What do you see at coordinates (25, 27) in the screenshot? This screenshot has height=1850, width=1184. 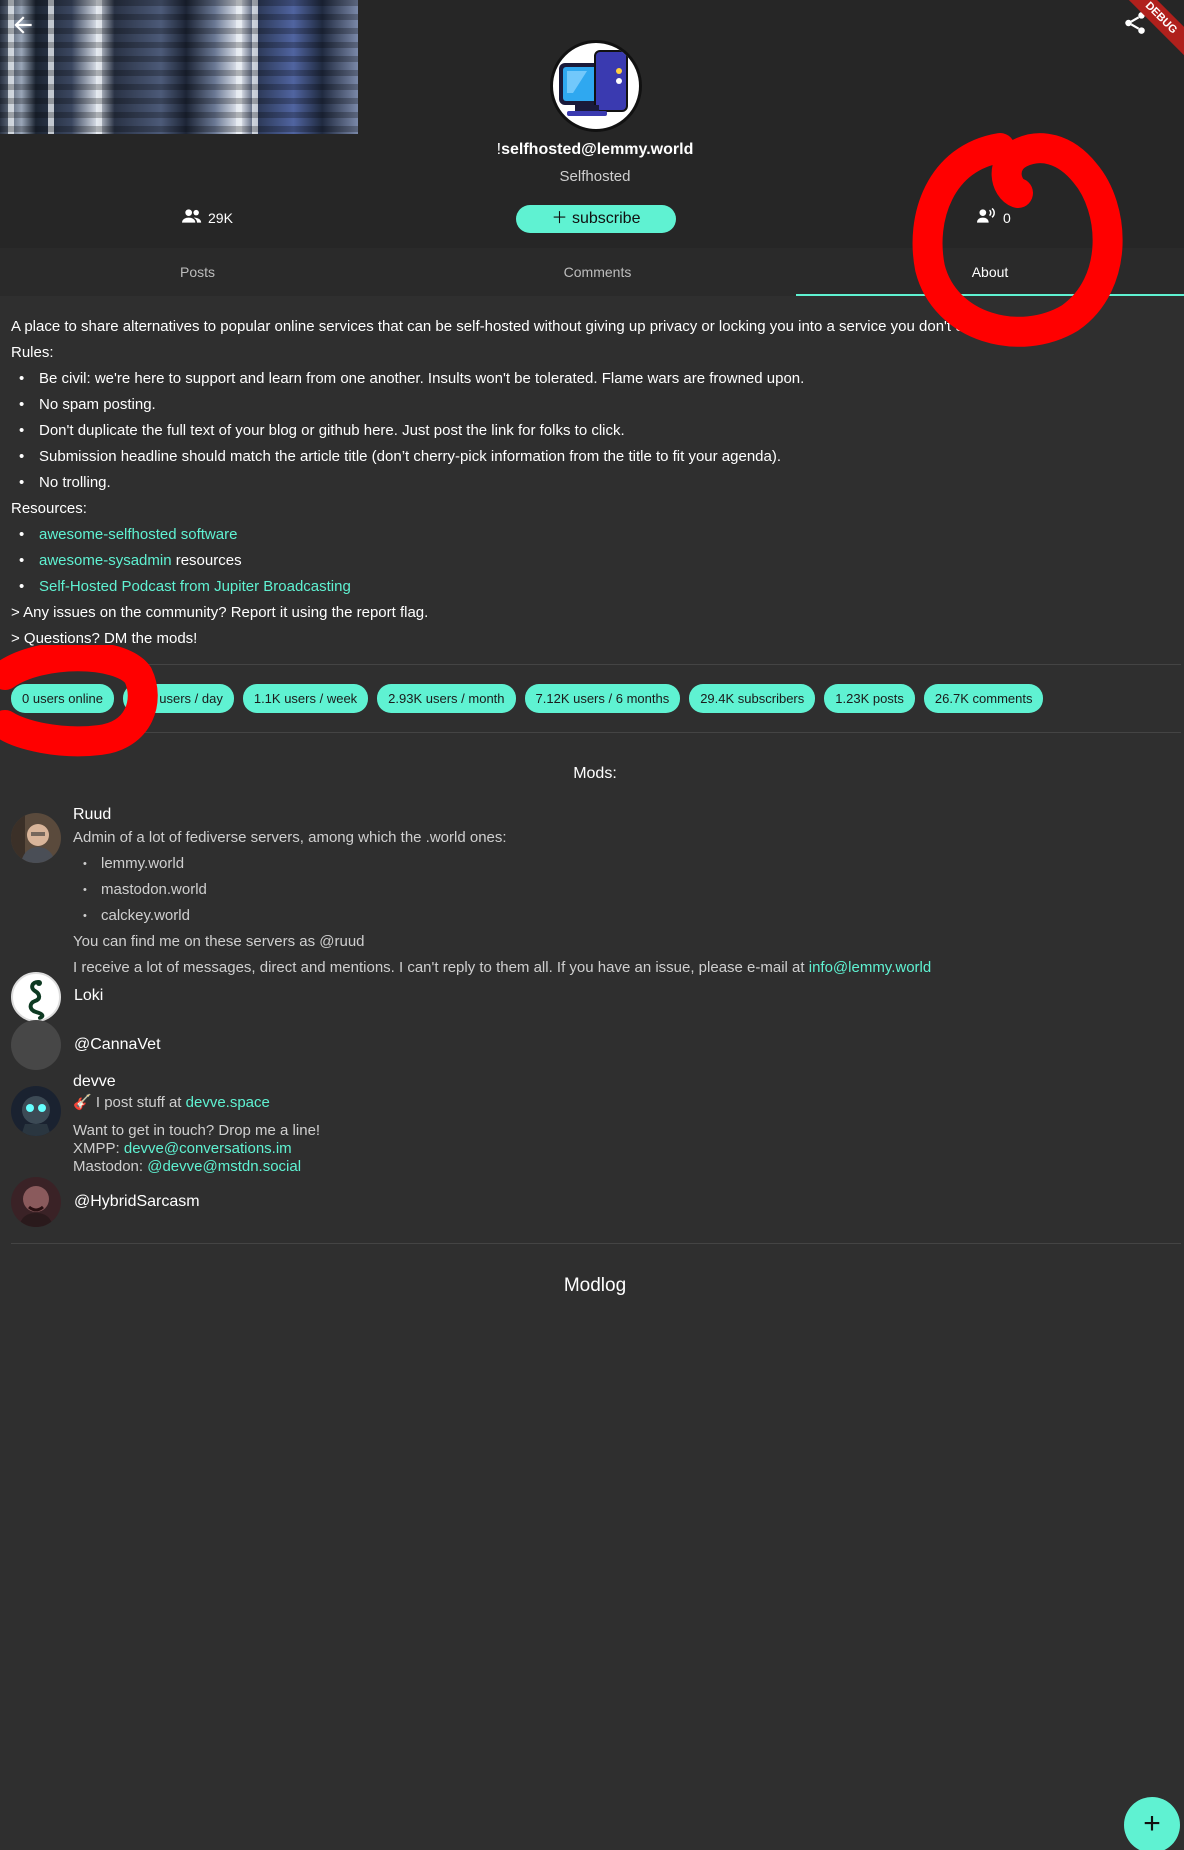 I see `back-arrow-icon` at bounding box center [25, 27].